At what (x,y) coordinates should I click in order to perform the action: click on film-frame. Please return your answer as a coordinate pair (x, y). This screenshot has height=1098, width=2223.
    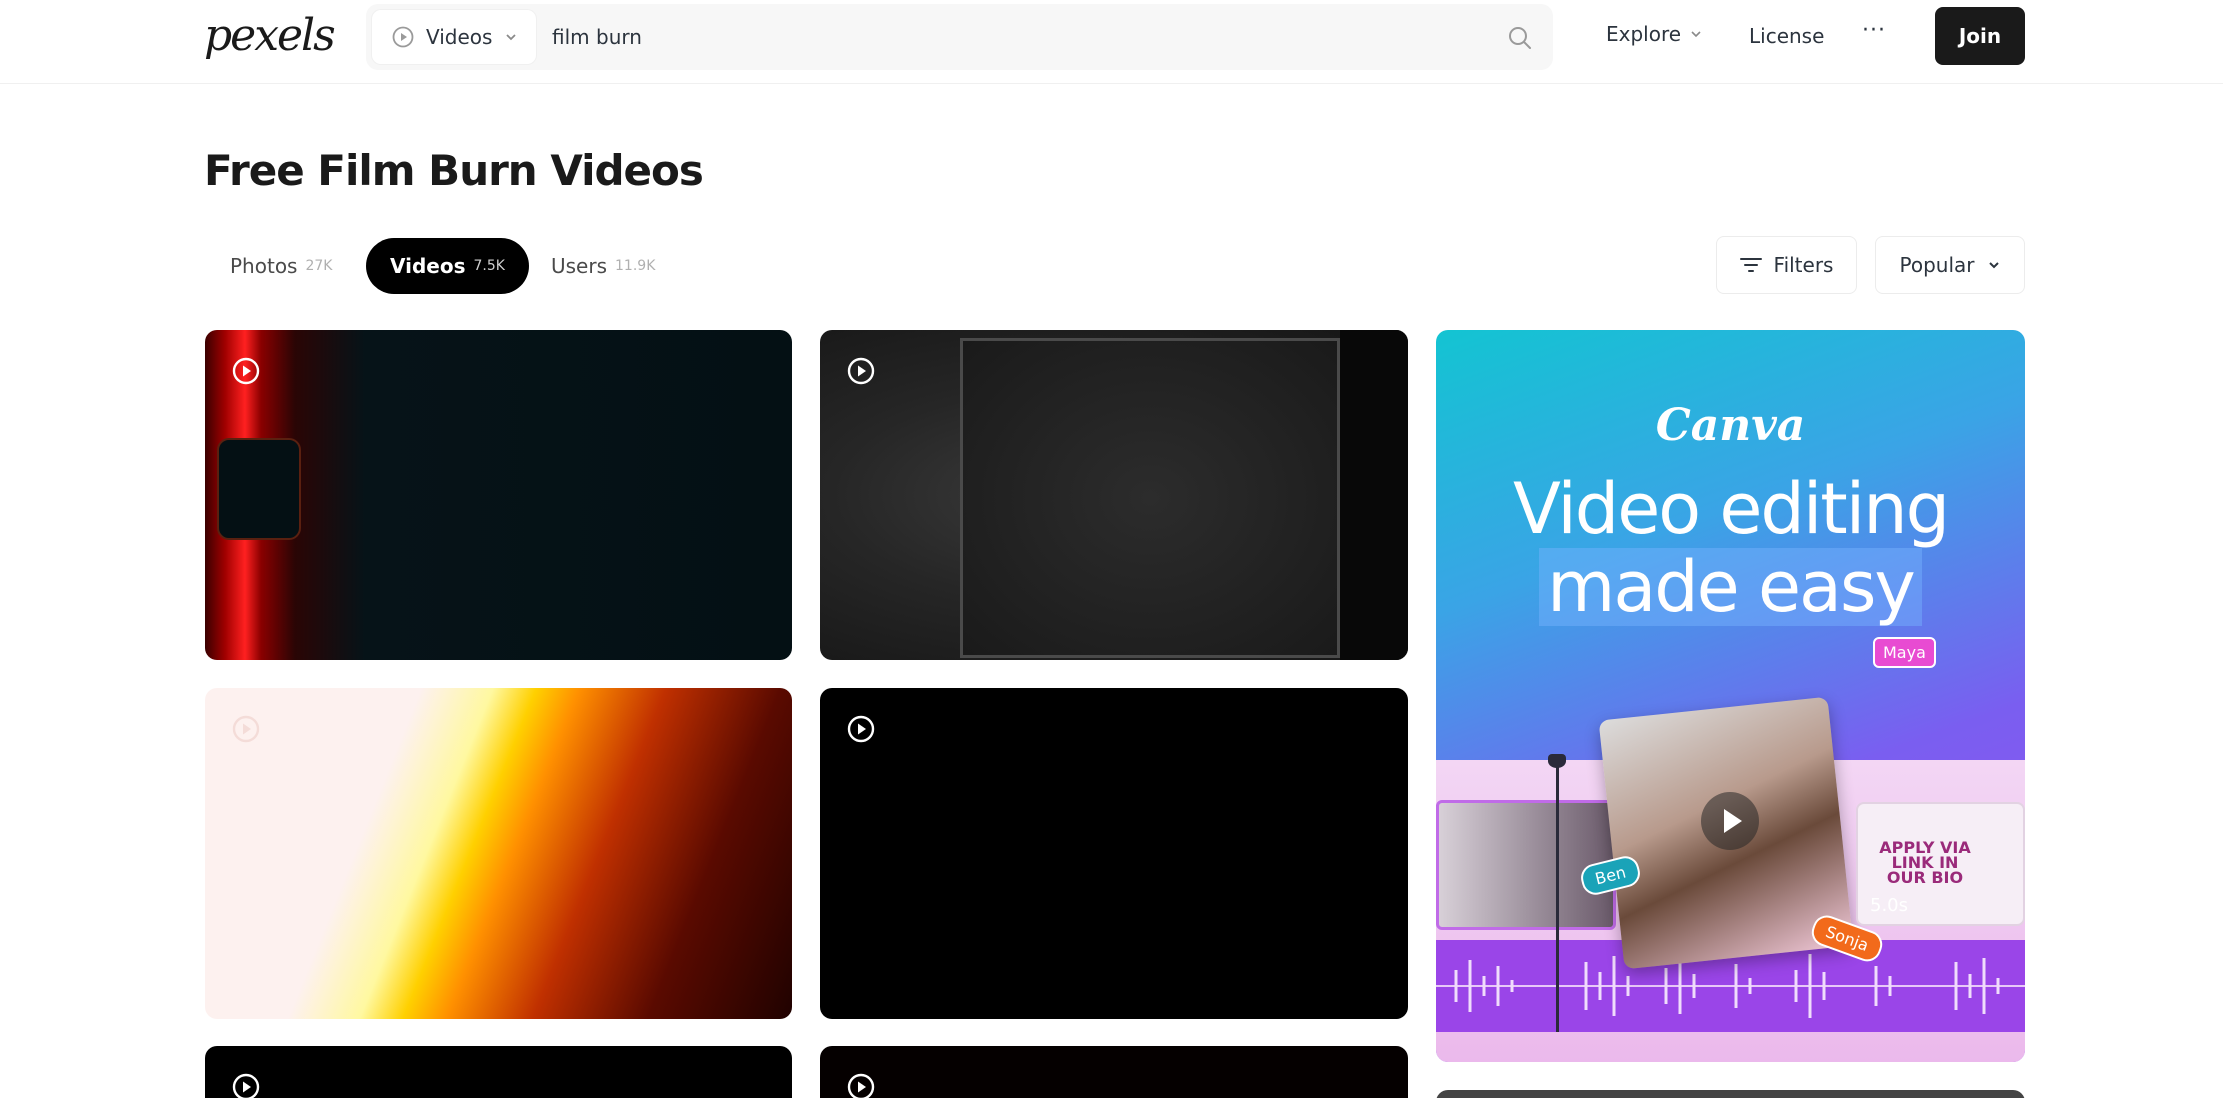
    Looking at the image, I should click on (1150, 498).